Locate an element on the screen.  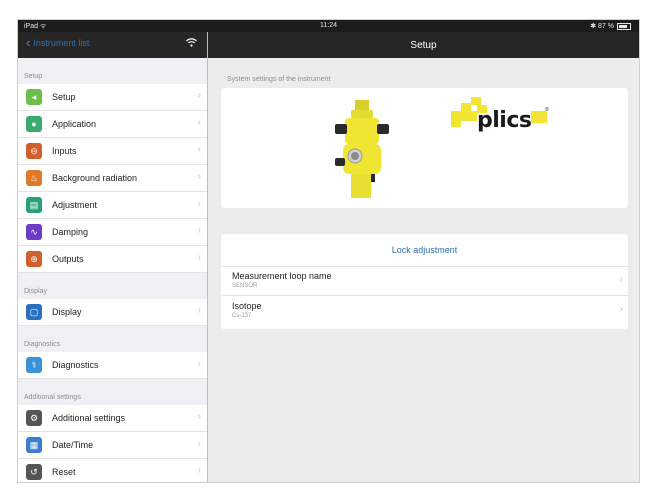
sidebar-item-inputs: ⊖ Inputs › is located at coordinates (112, 151).